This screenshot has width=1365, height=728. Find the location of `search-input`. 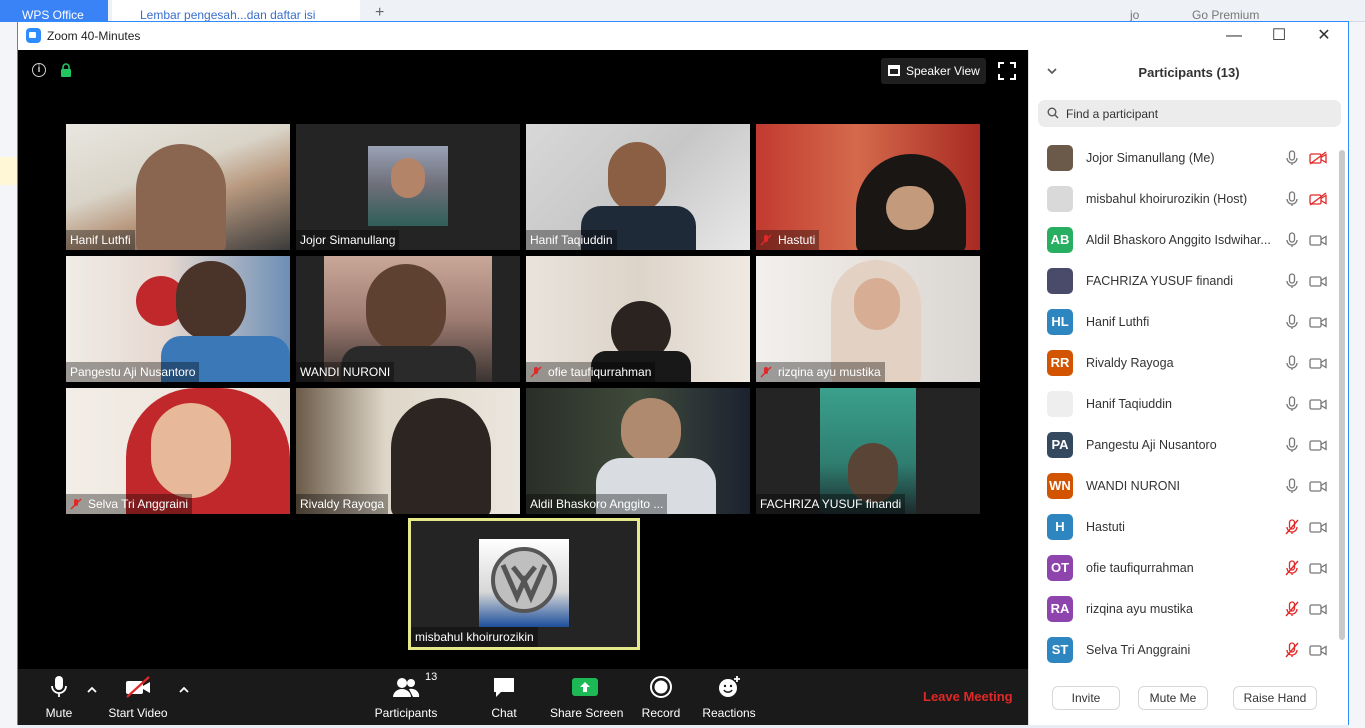

search-input is located at coordinates (1196, 113).